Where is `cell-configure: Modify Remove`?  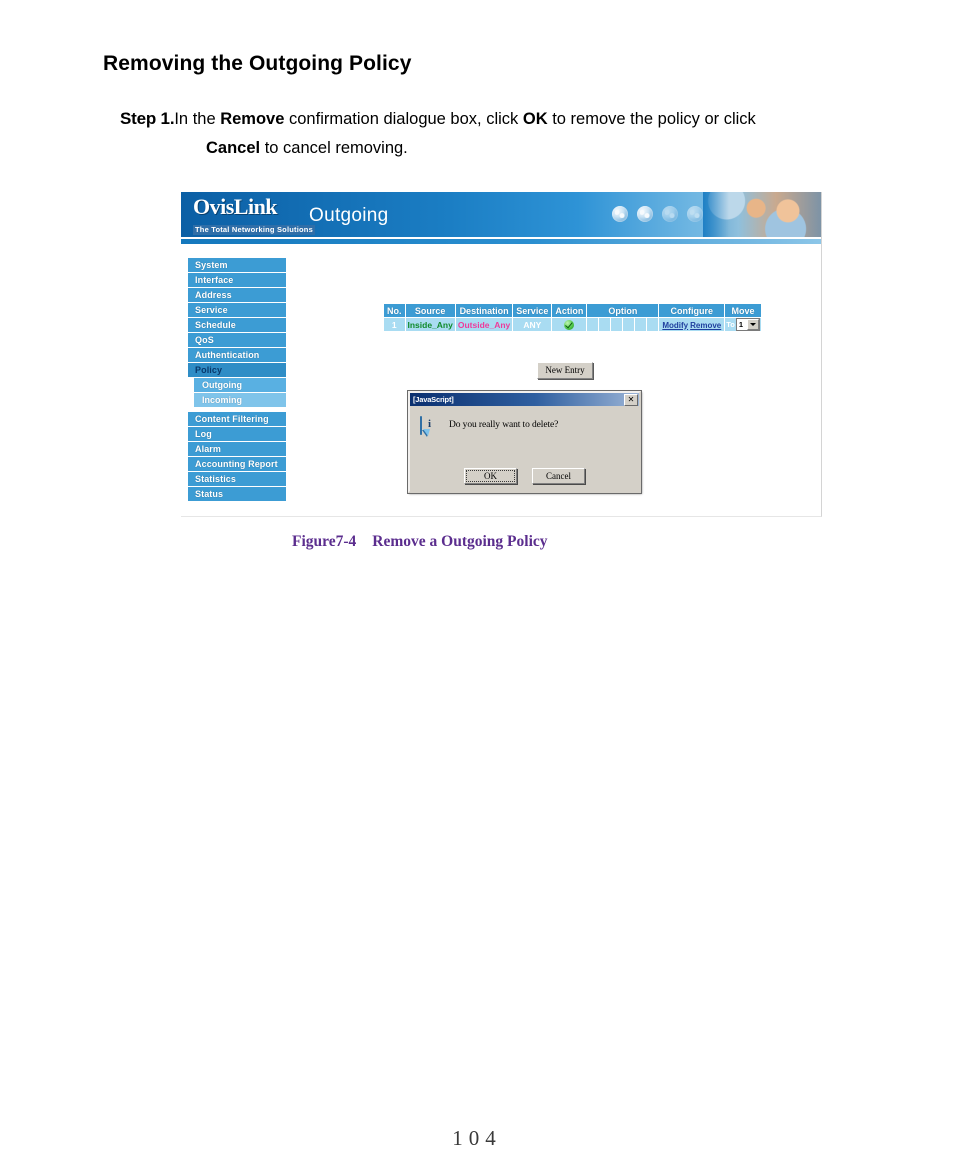
cell-configure: Modify Remove is located at coordinates (692, 324).